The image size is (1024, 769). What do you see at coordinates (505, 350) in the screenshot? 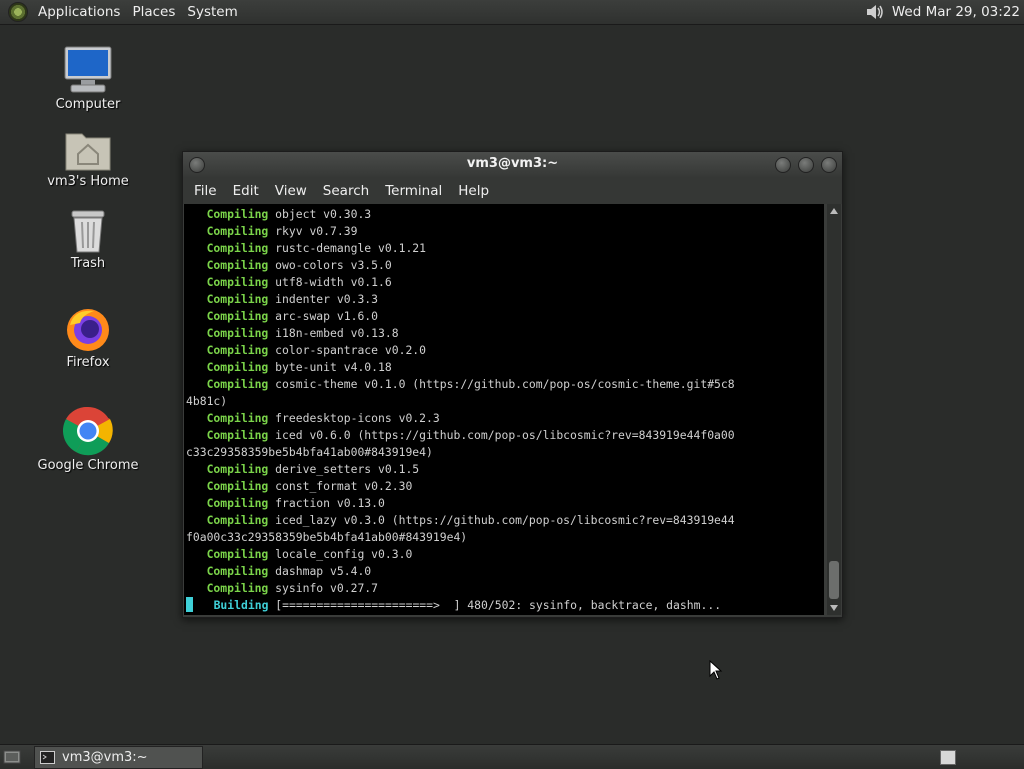
I see `terminal-line: Compiling color-spantrace v0.2.0` at bounding box center [505, 350].